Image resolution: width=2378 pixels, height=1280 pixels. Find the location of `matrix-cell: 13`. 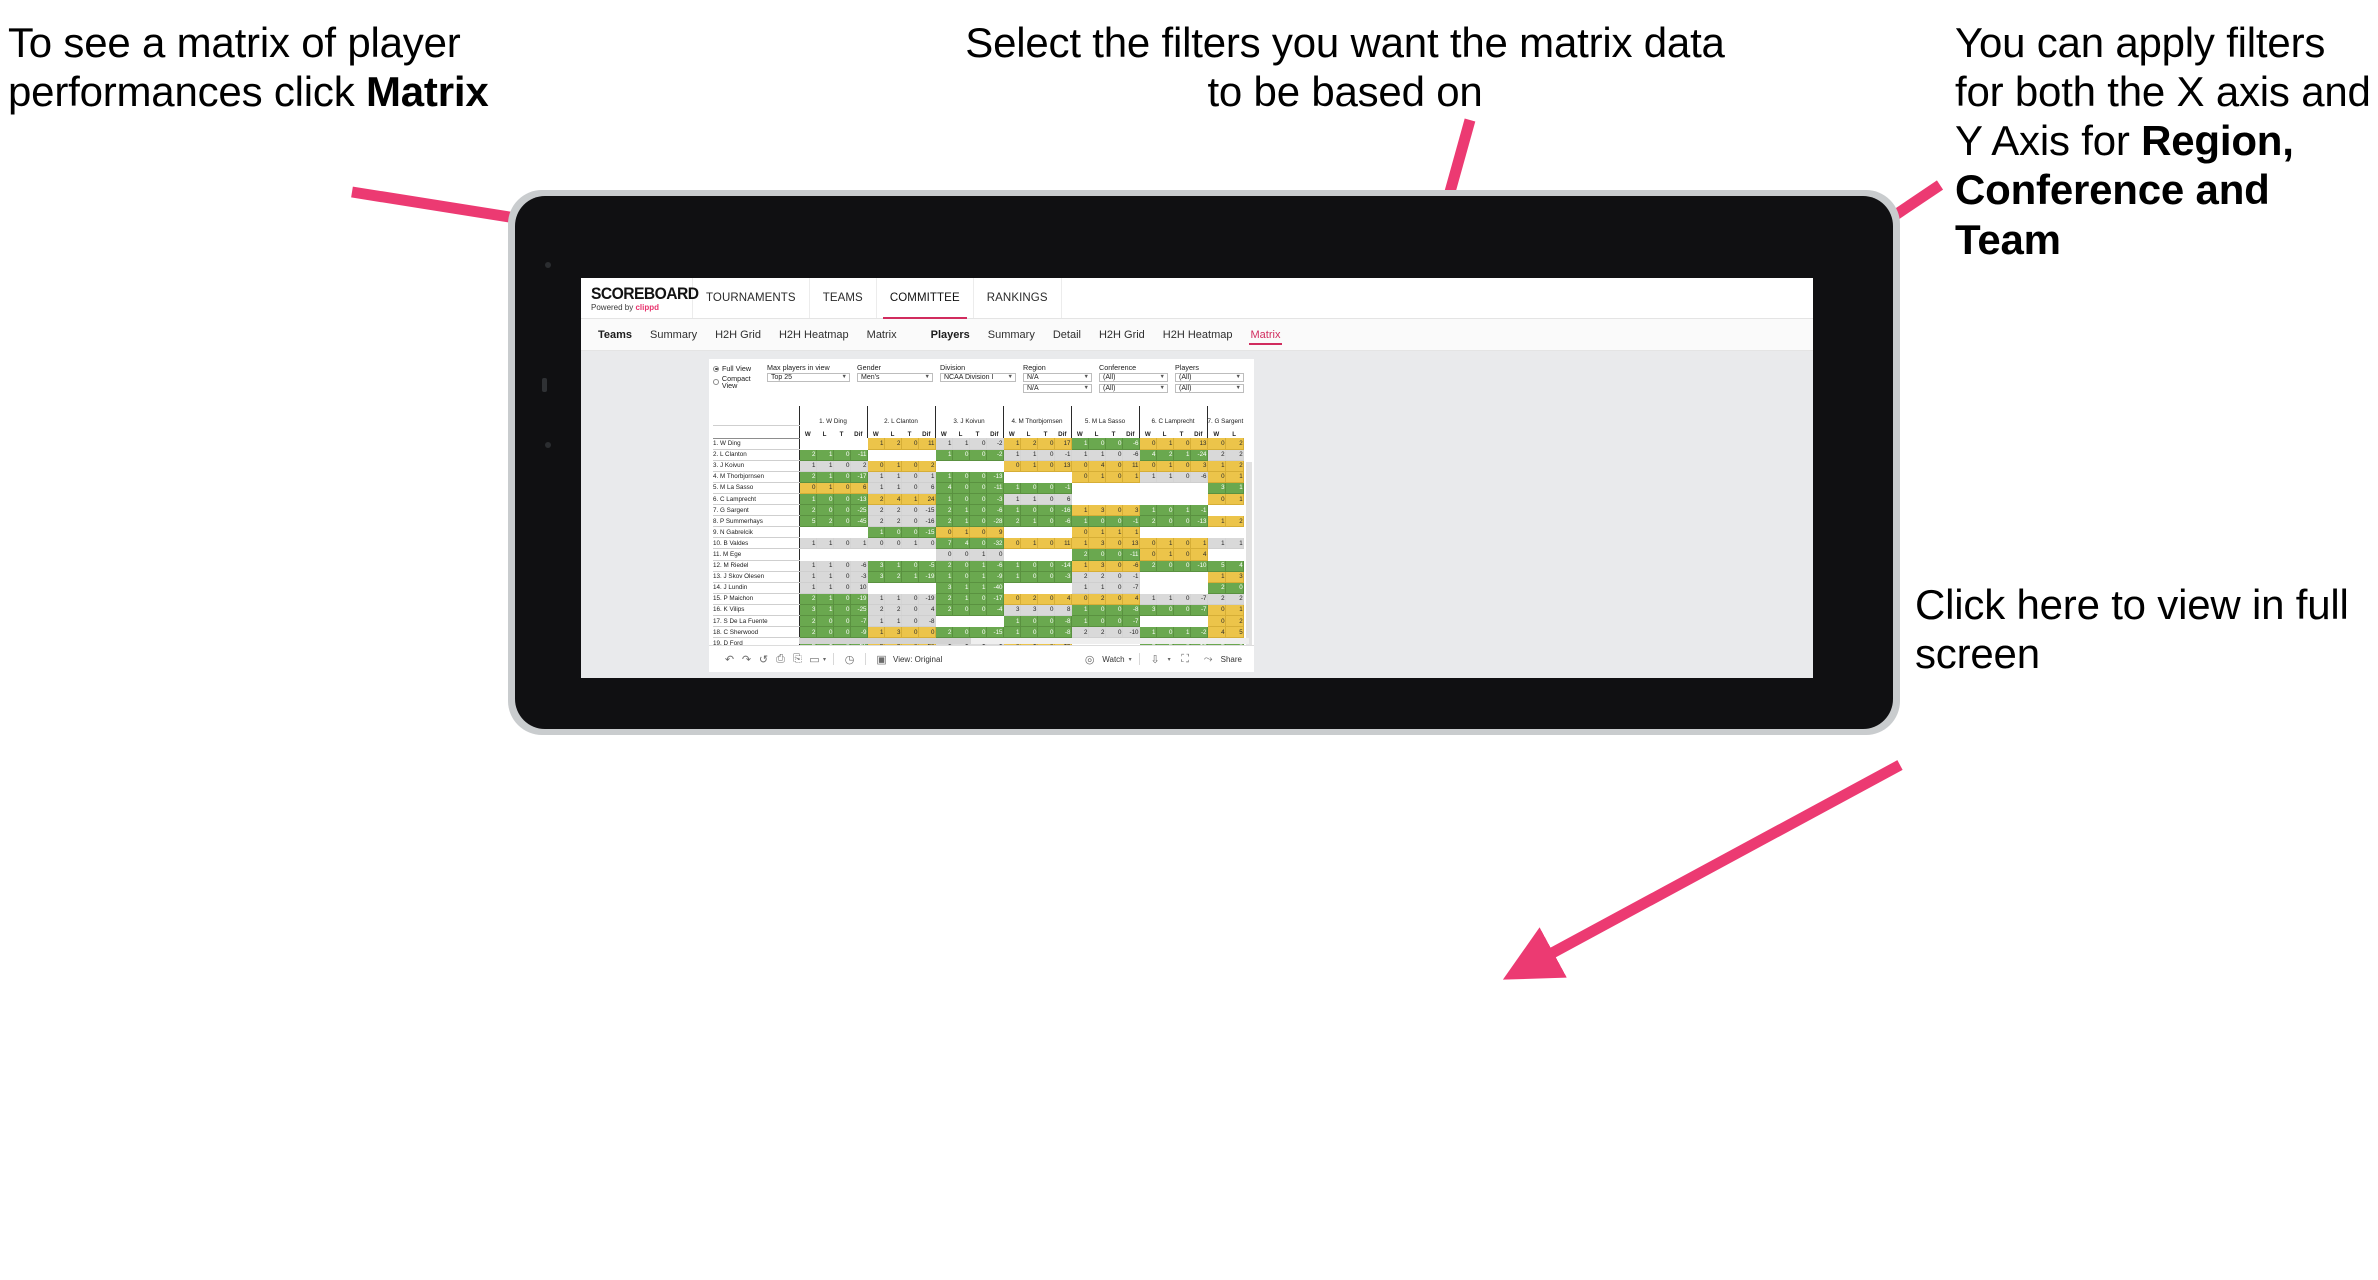

matrix-cell: 13 is located at coordinates (1063, 466).